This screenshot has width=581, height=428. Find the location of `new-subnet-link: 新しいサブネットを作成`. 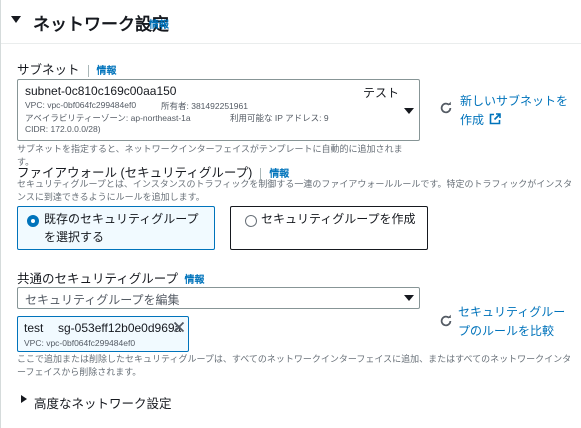

new-subnet-link: 新しいサブネットを作成 is located at coordinates (516, 111).